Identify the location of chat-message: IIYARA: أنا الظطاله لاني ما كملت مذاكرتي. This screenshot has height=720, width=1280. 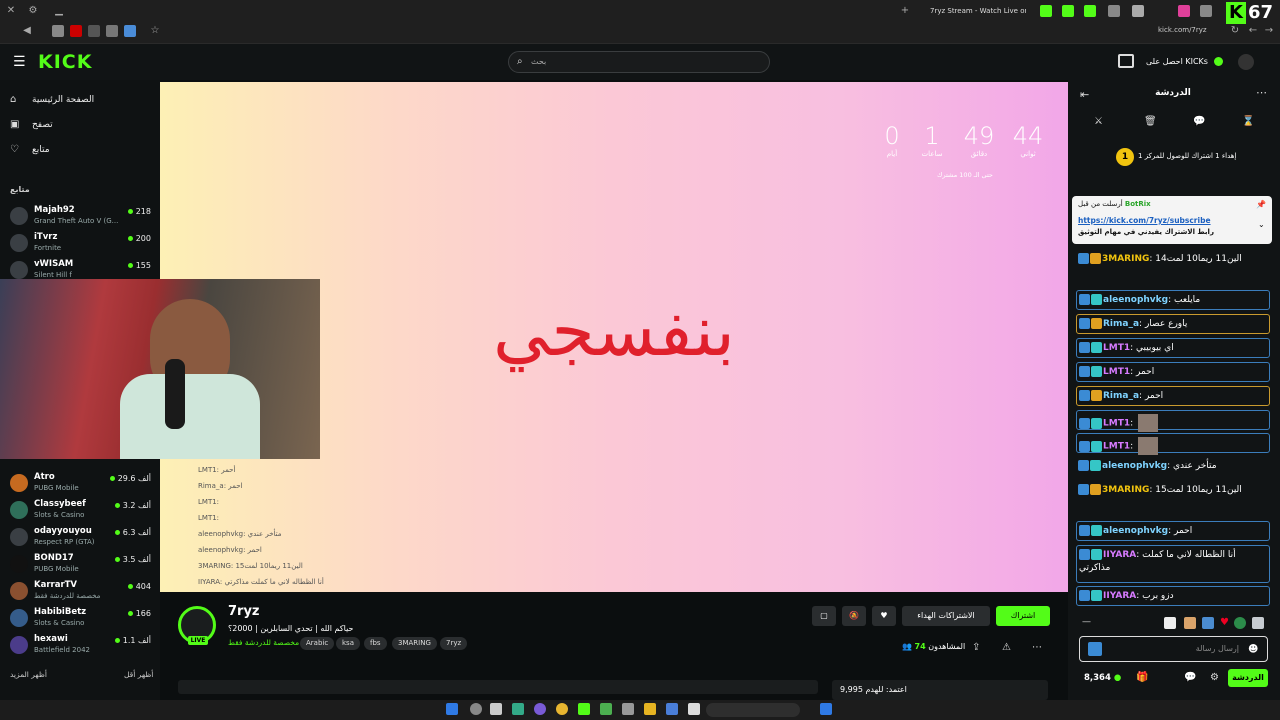
(1173, 564).